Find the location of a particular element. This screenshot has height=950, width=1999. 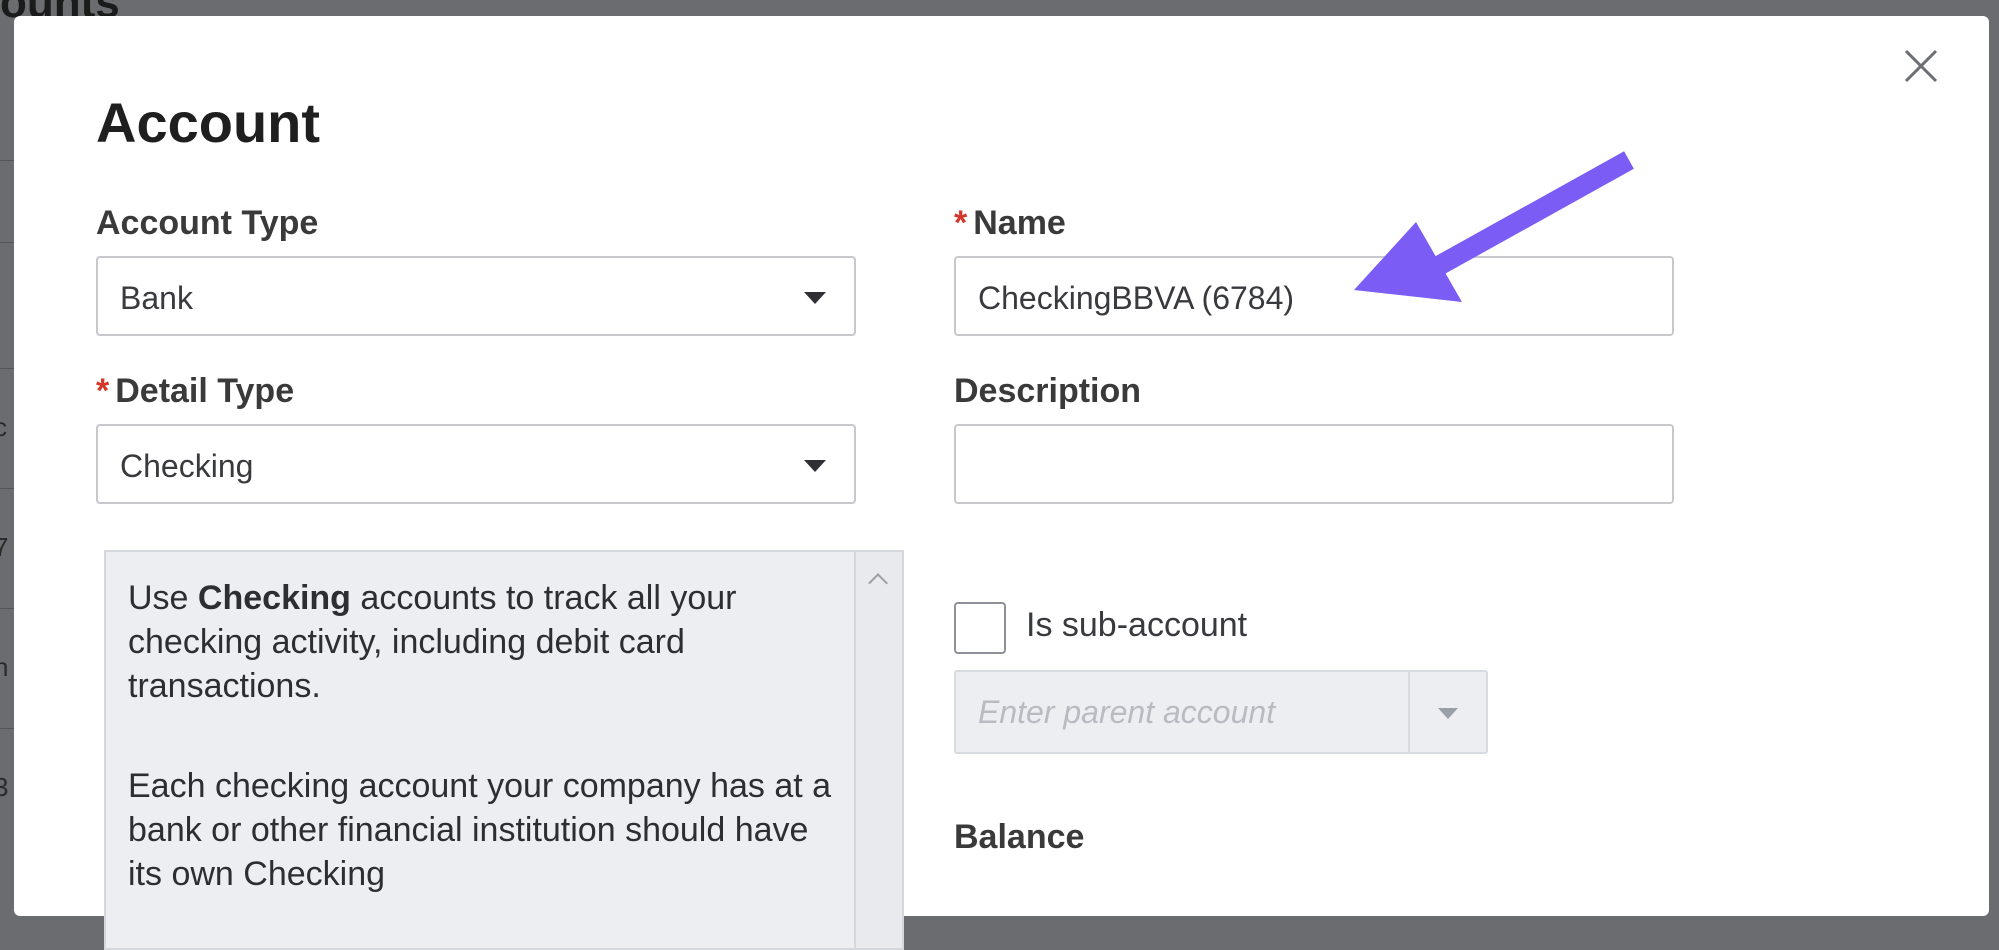

parent-account-select: Enter parent account is located at coordinates (1221, 712).